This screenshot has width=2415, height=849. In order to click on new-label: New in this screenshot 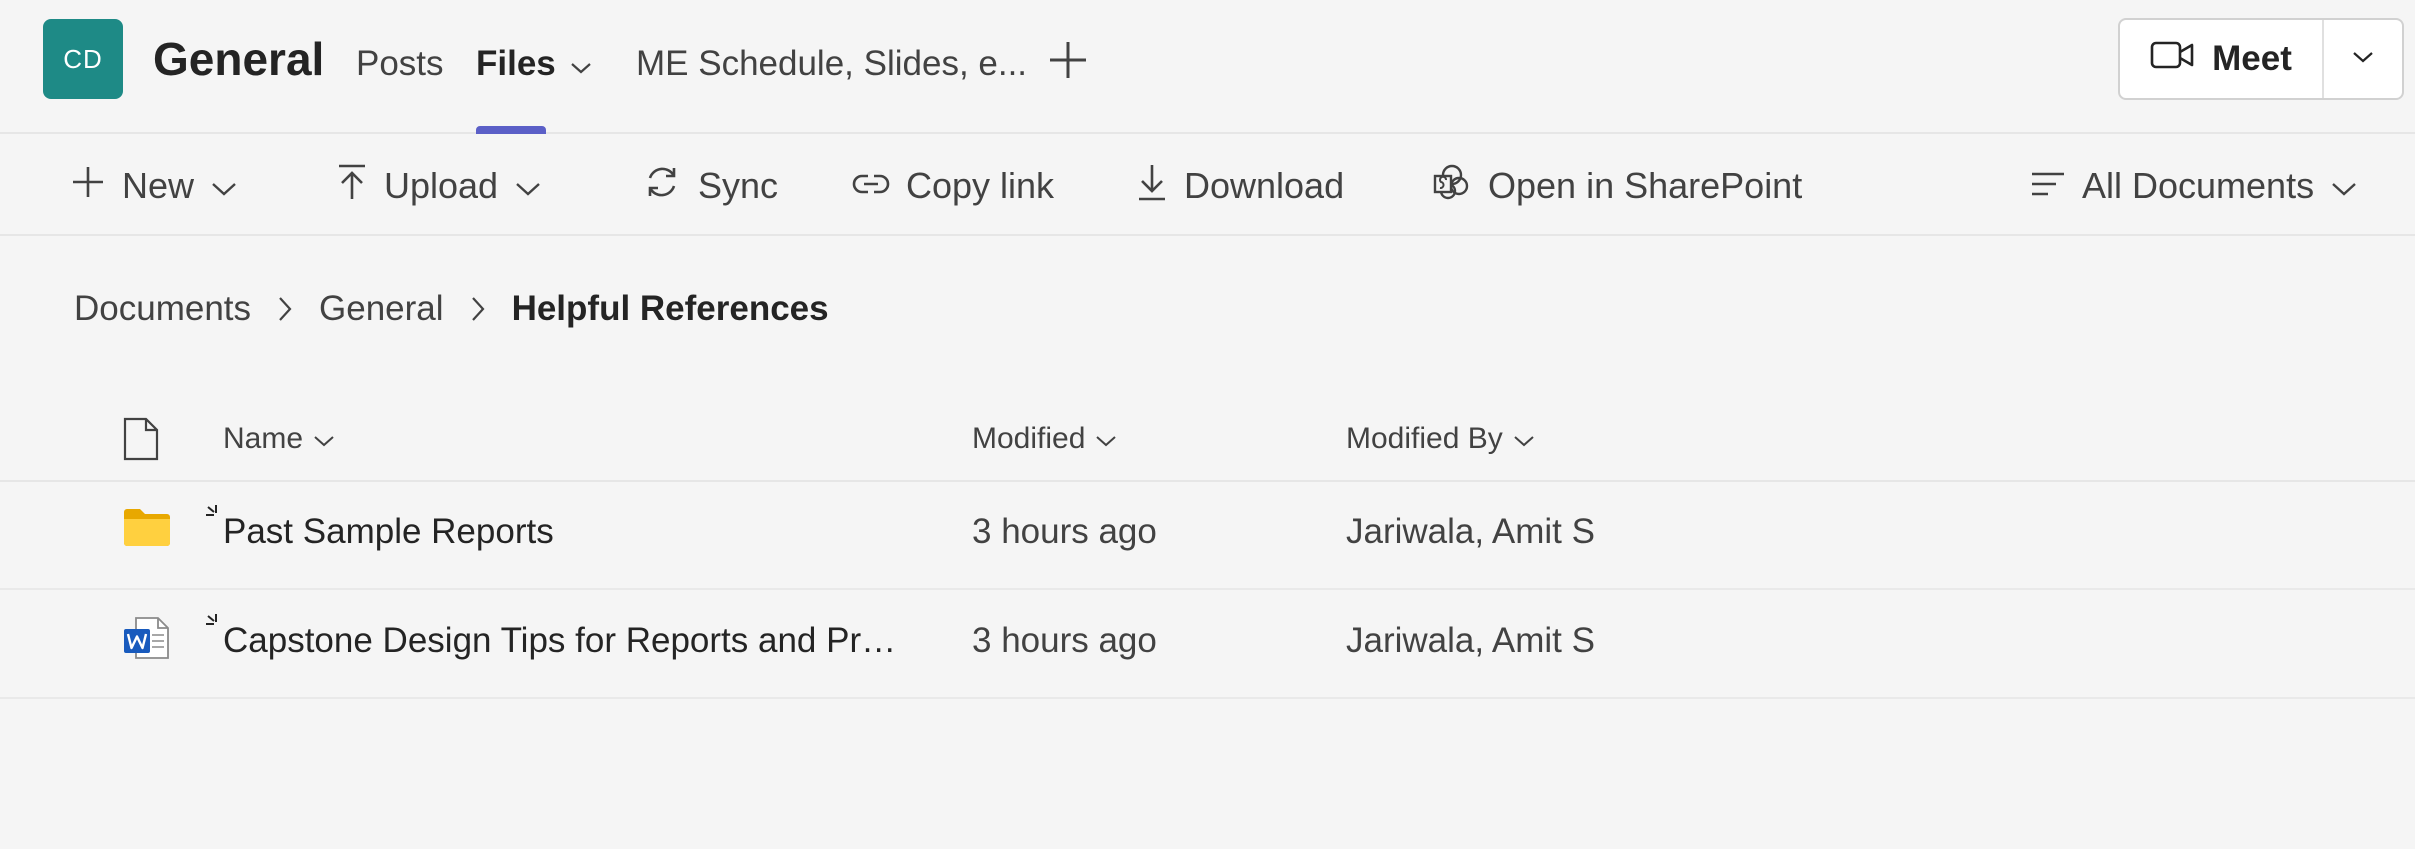, I will do `click(158, 185)`.